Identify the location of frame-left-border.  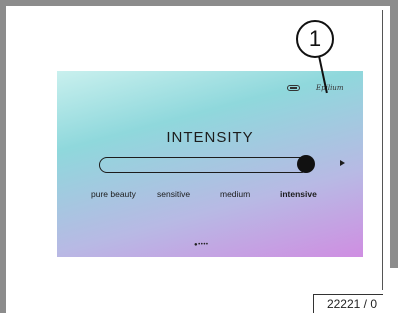
(3, 156).